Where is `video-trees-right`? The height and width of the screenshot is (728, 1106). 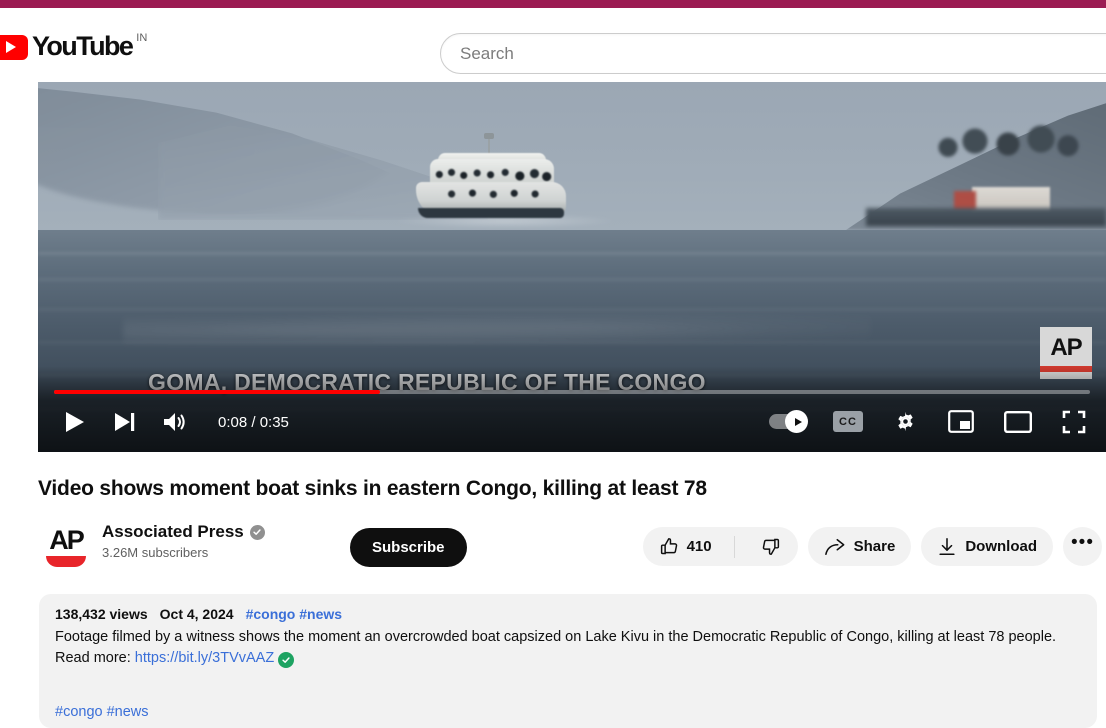 video-trees-right is located at coordinates (1005, 139).